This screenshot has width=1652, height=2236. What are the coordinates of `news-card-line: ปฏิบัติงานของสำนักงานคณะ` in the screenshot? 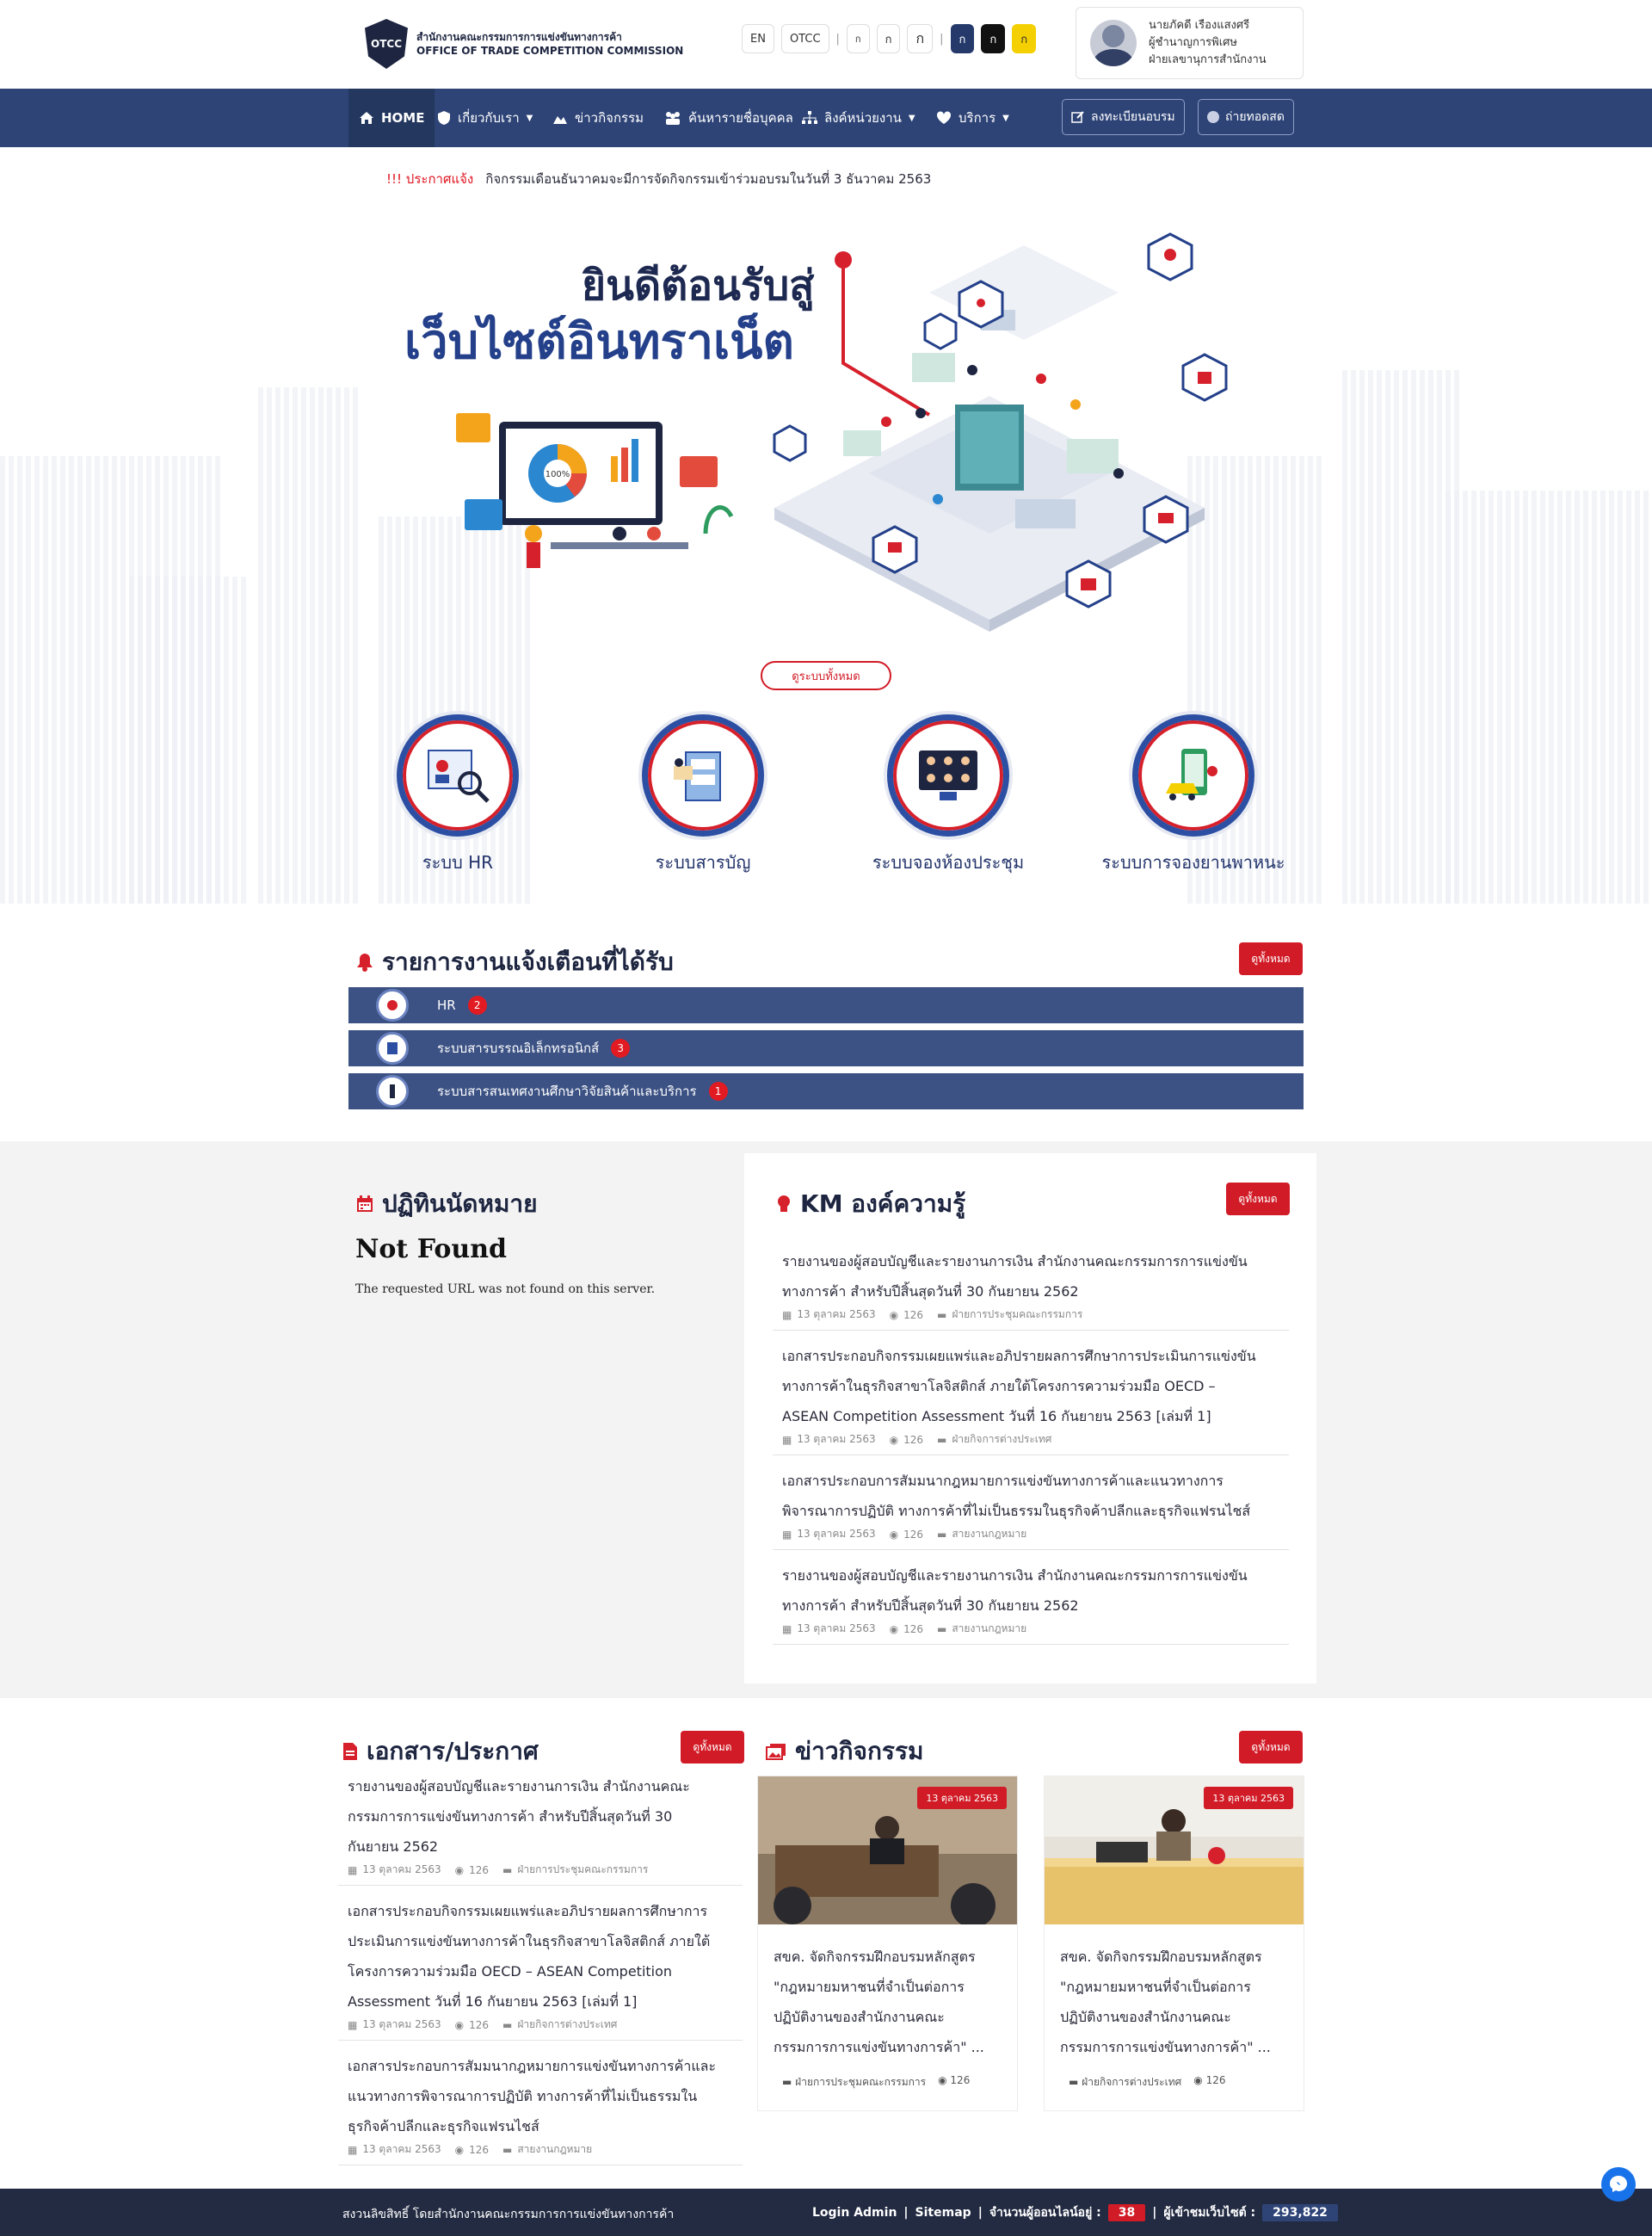 It's located at (1145, 2017).